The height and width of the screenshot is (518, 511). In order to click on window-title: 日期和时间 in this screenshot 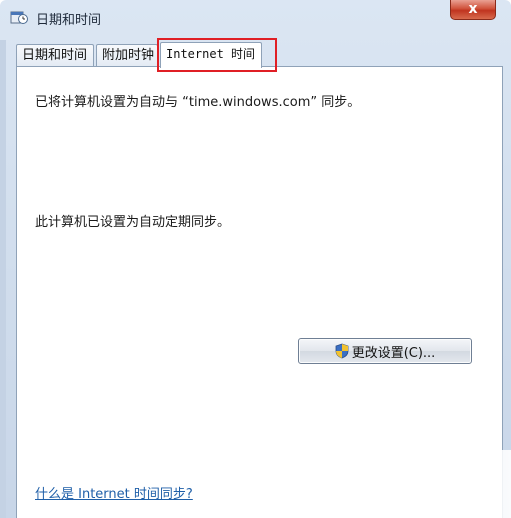, I will do `click(69, 20)`.